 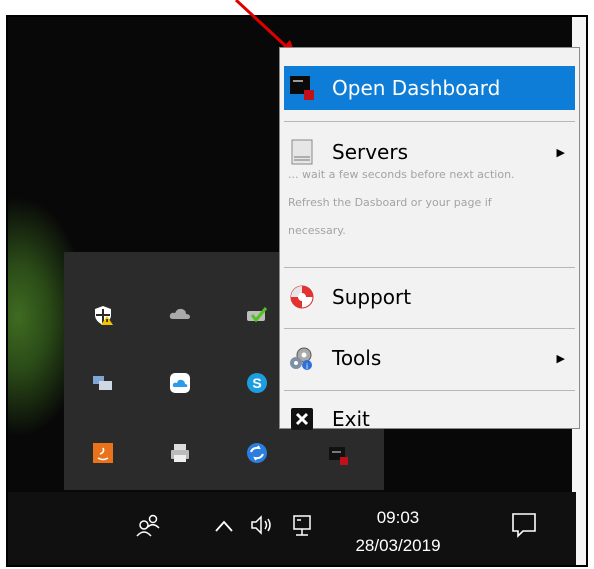 What do you see at coordinates (103, 453) in the screenshot?
I see `java-icon` at bounding box center [103, 453].